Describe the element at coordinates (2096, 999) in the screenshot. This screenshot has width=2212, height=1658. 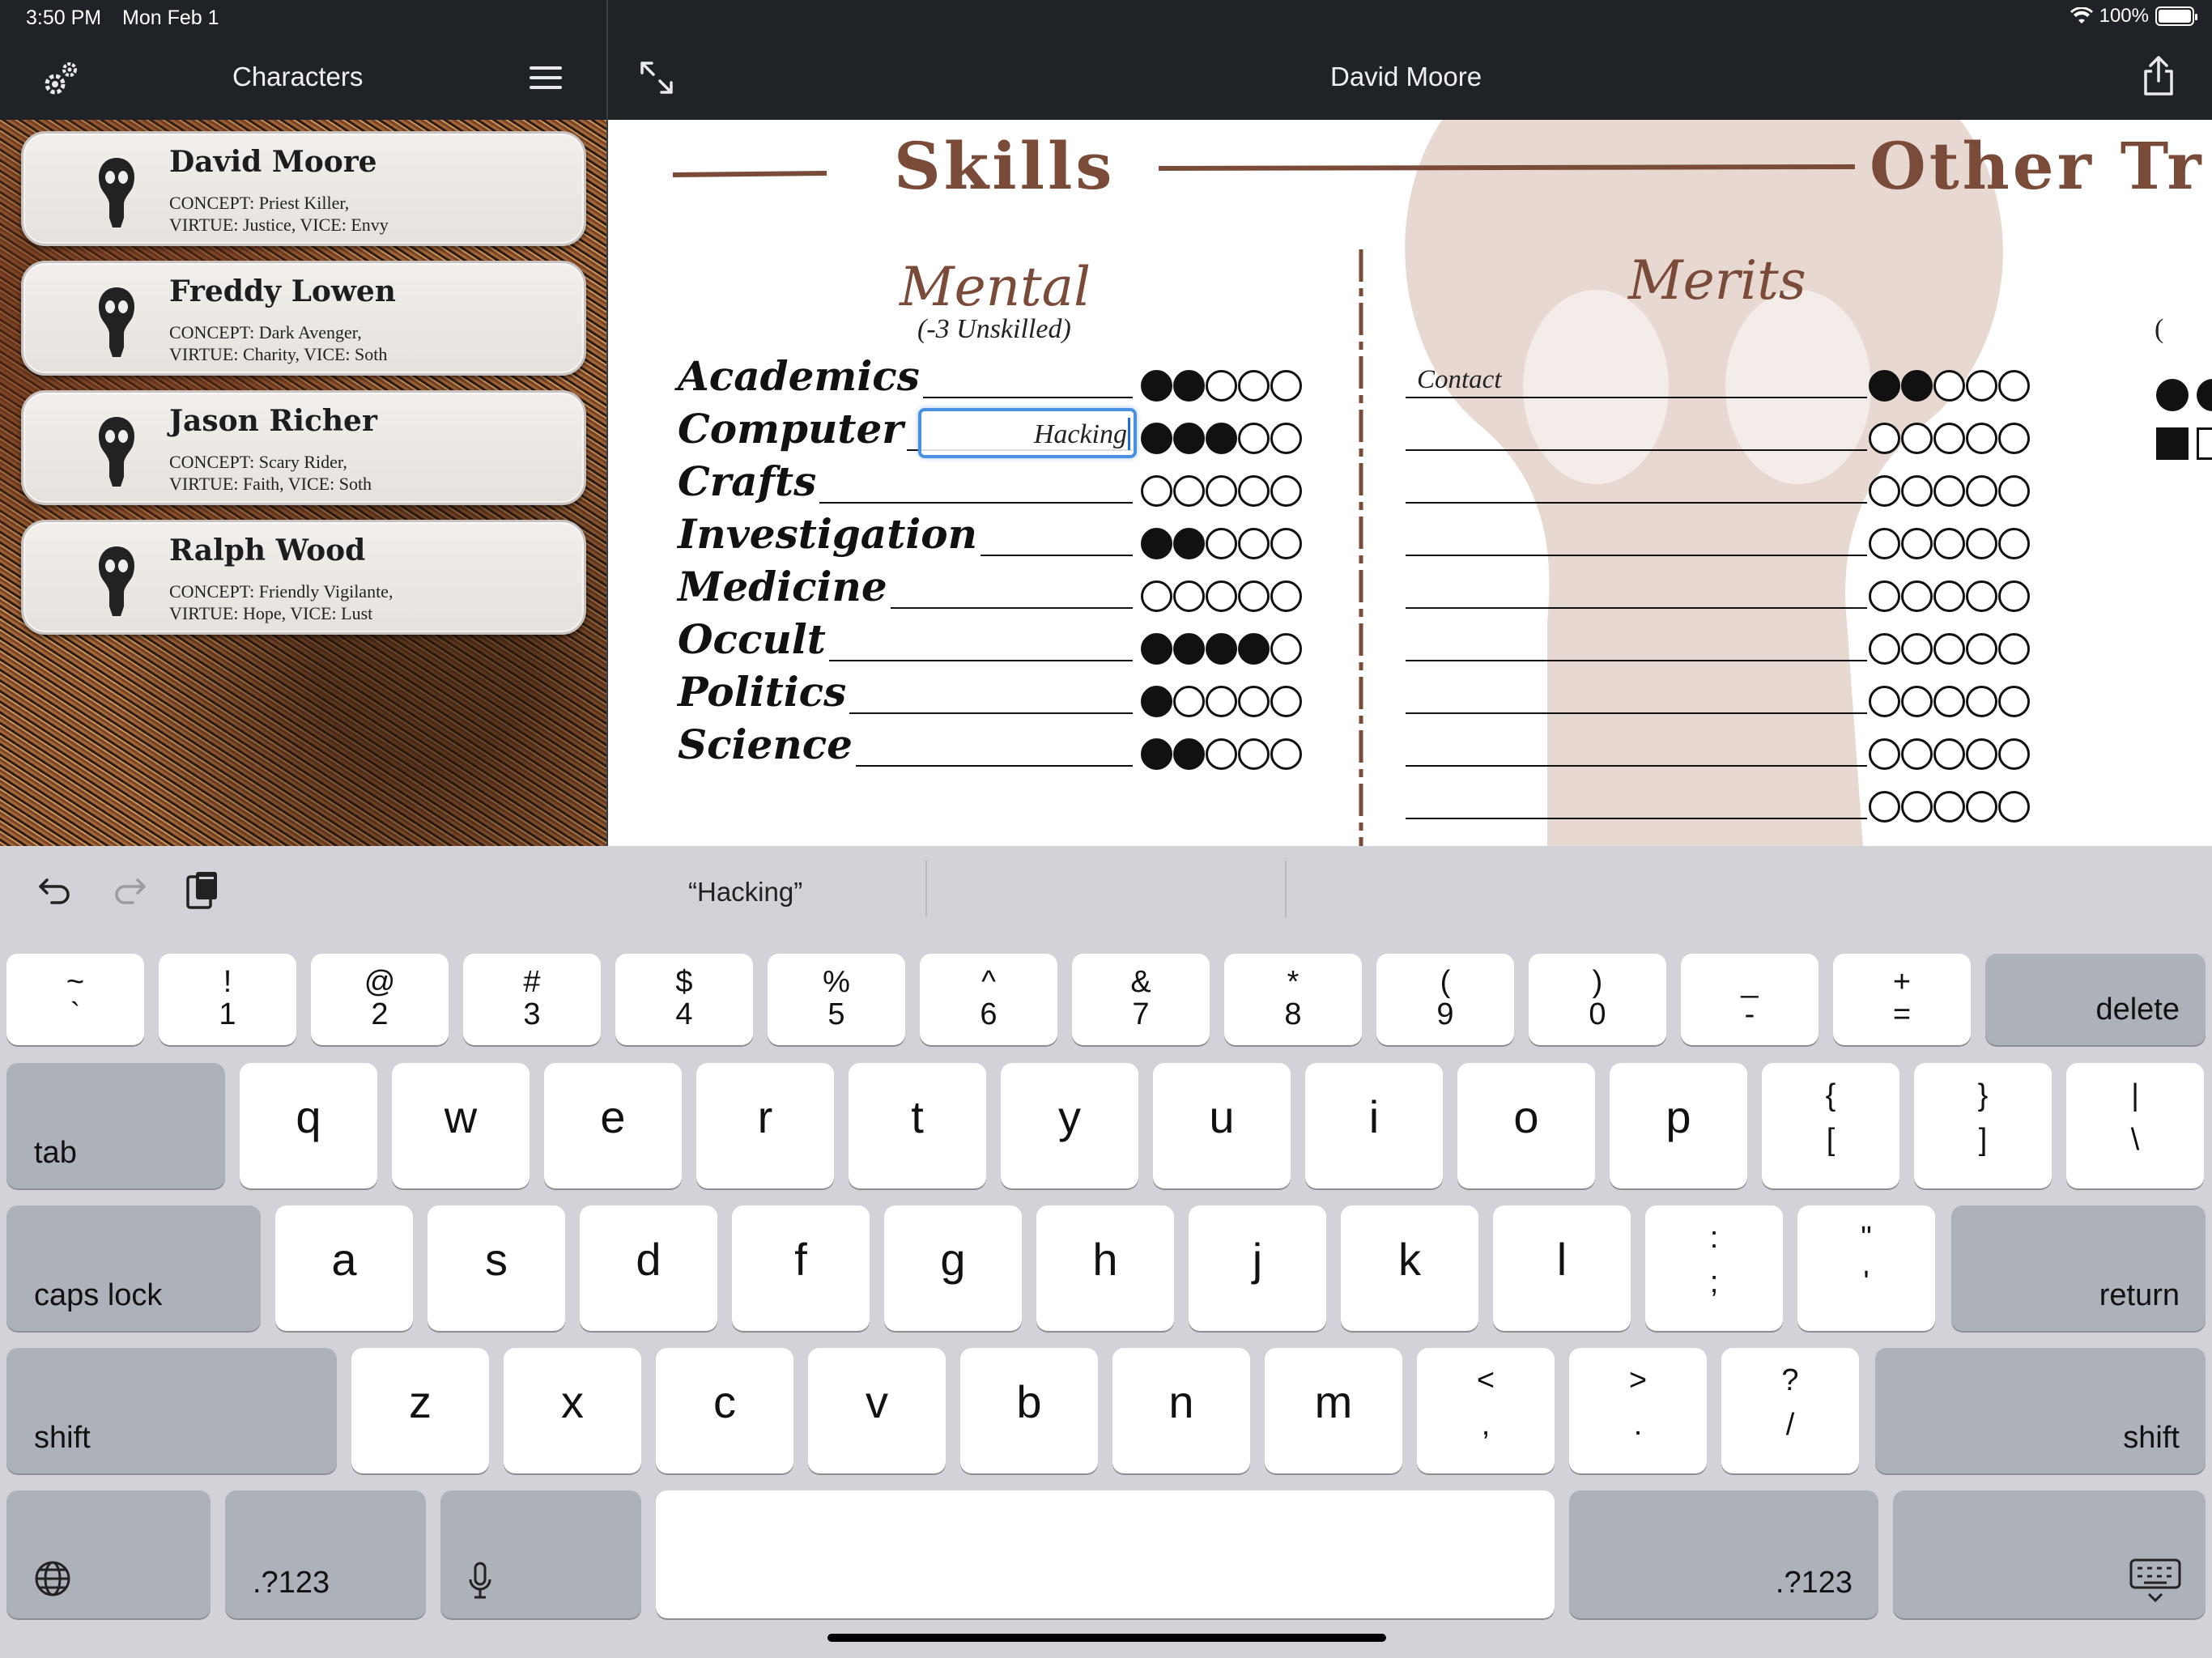
I see `delete-key: delete` at that location.